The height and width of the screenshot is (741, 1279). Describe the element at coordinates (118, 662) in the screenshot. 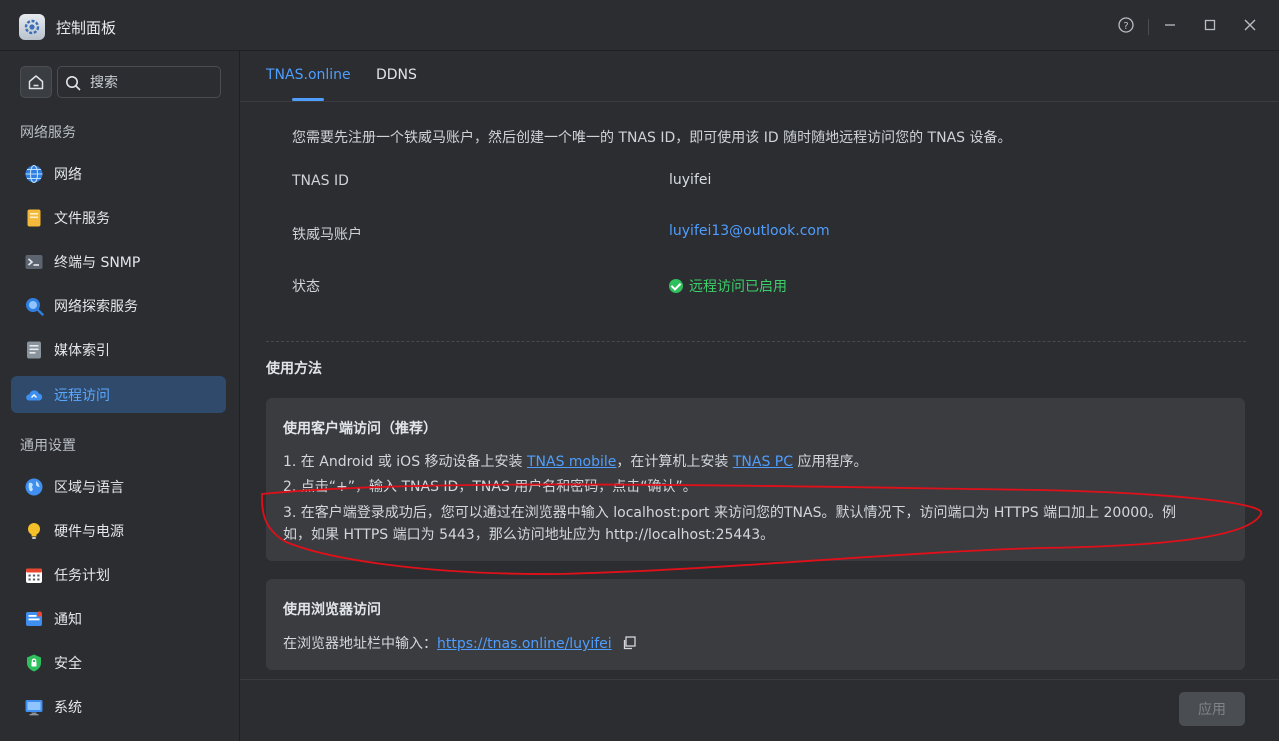

I see `sidebar-item-security: 安全` at that location.